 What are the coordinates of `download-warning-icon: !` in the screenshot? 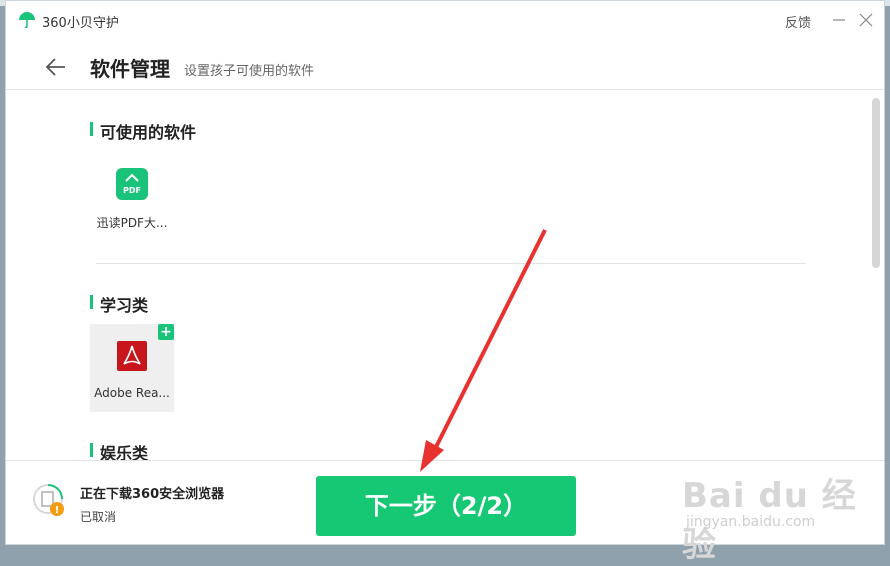 It's located at (48, 500).